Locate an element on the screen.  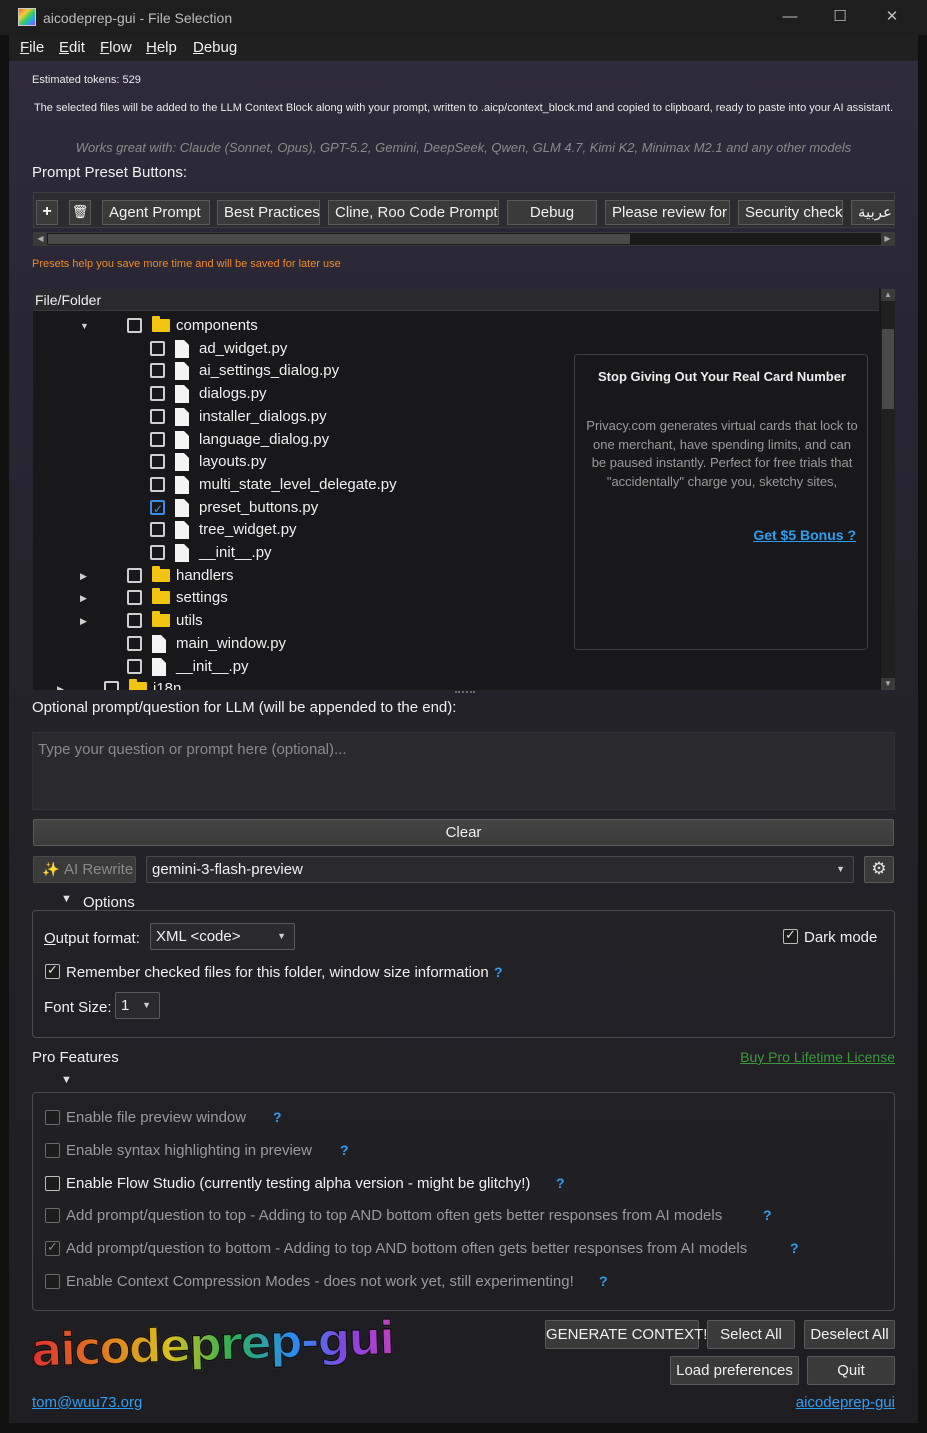
scroll-left-icon: ◀ is located at coordinates (40, 239).